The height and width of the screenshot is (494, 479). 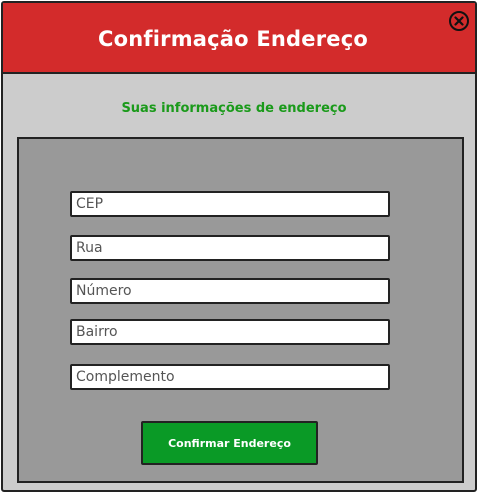 I want to click on cep-field, so click(x=230, y=204).